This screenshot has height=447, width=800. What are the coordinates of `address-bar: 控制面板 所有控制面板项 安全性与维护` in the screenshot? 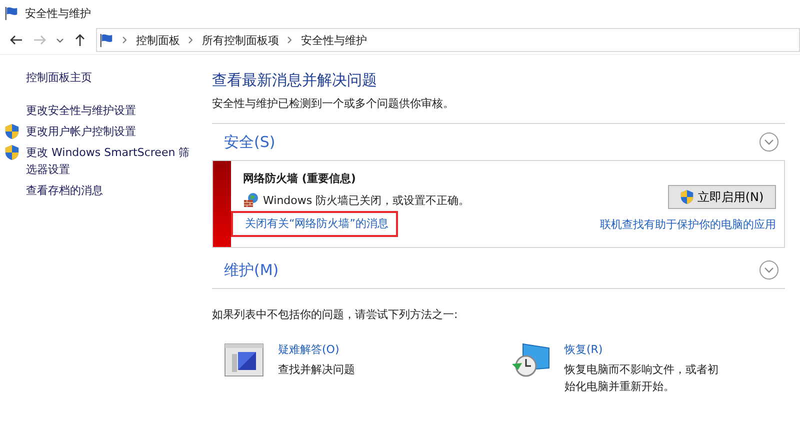 It's located at (448, 40).